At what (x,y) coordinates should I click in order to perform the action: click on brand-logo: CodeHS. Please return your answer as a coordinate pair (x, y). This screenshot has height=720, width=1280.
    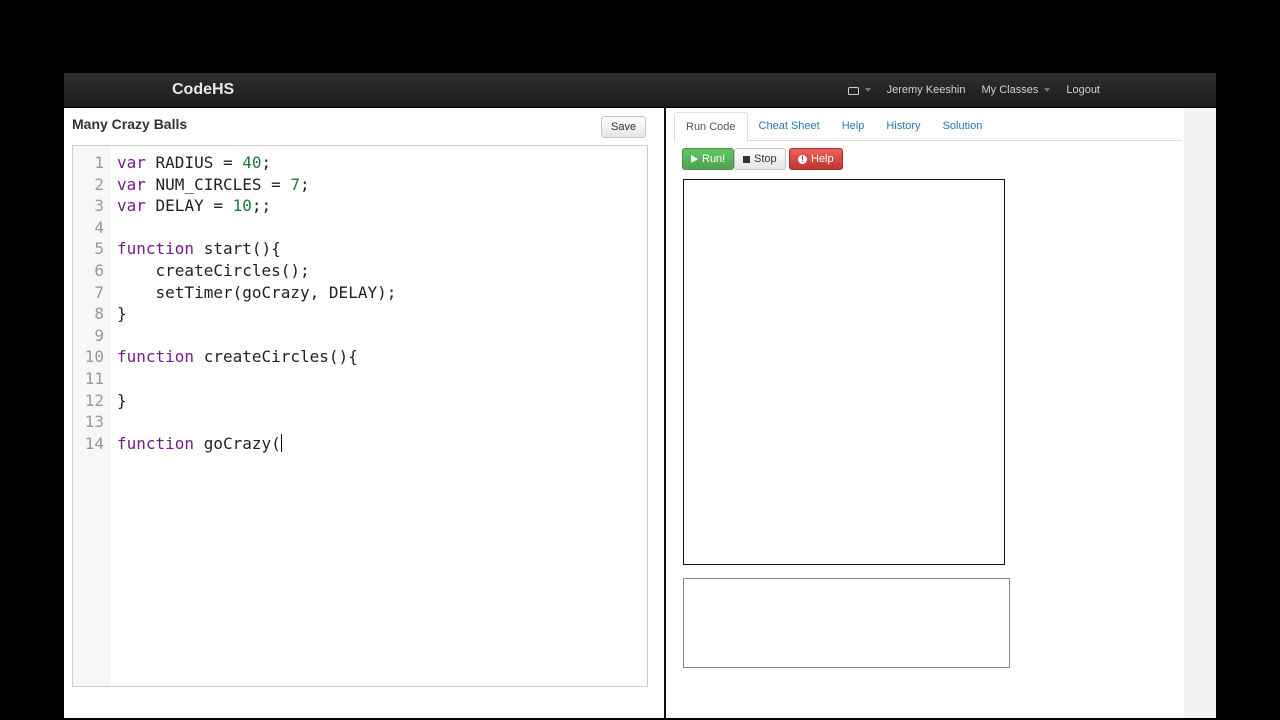
    Looking at the image, I should click on (203, 90).